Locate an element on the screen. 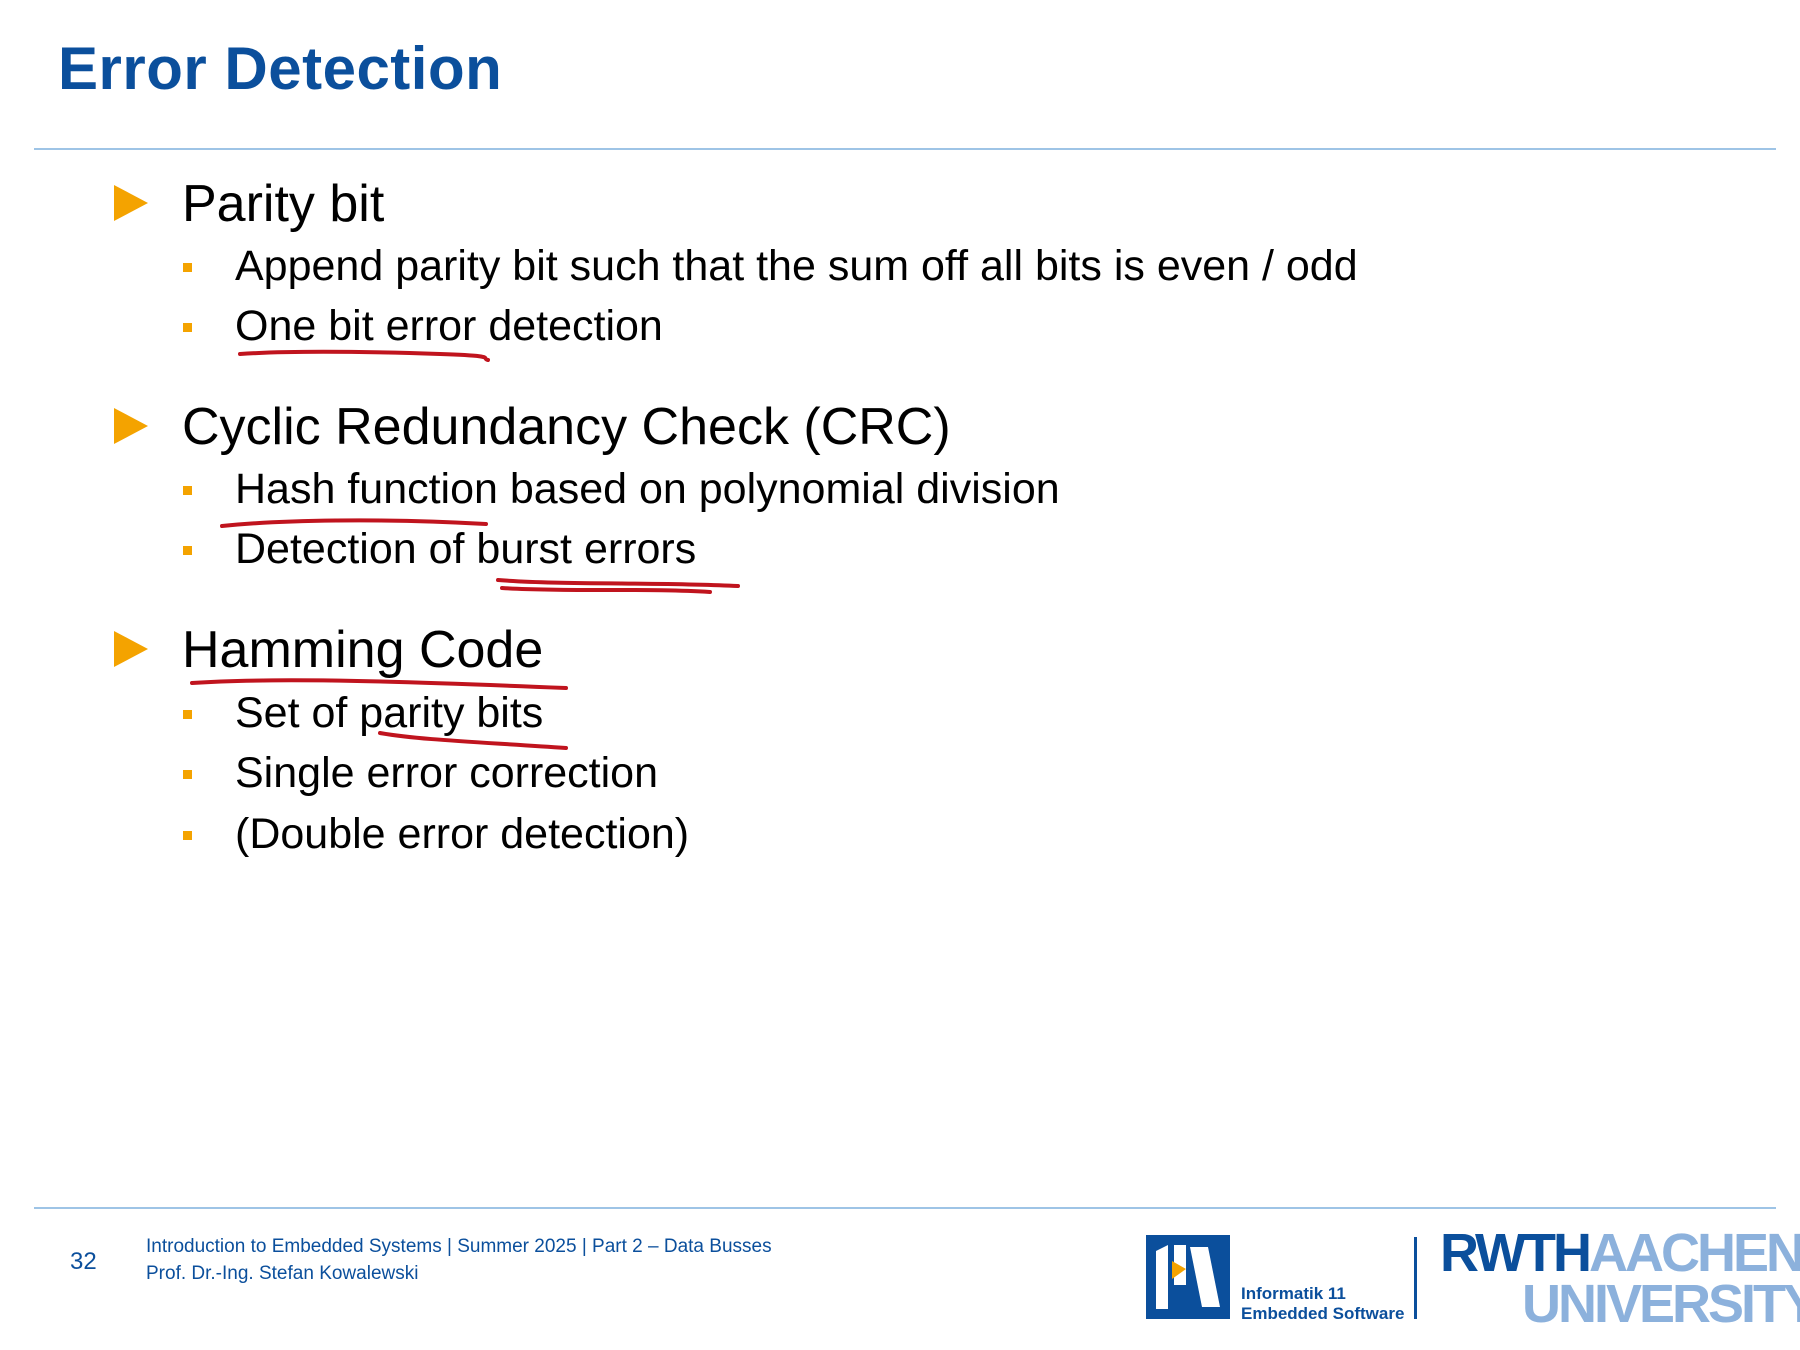 The width and height of the screenshot is (1800, 1350). footer-author-line: Prof. Dr.-Ing. Stefan Kowalewski is located at coordinates (282, 1273).